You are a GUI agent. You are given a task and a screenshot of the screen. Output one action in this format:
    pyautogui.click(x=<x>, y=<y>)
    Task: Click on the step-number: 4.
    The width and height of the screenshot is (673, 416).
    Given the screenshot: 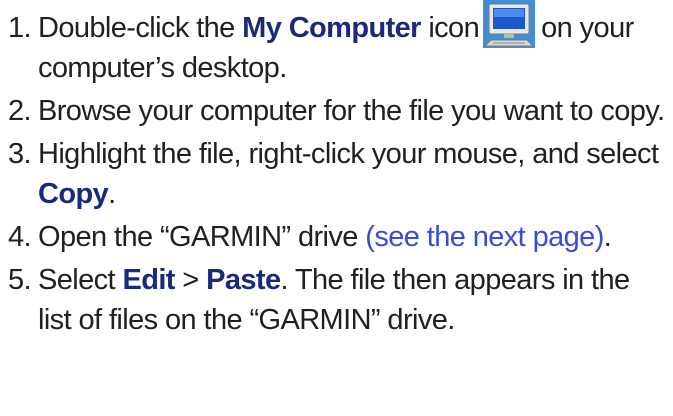 What is the action you would take?
    pyautogui.click(x=20, y=237)
    